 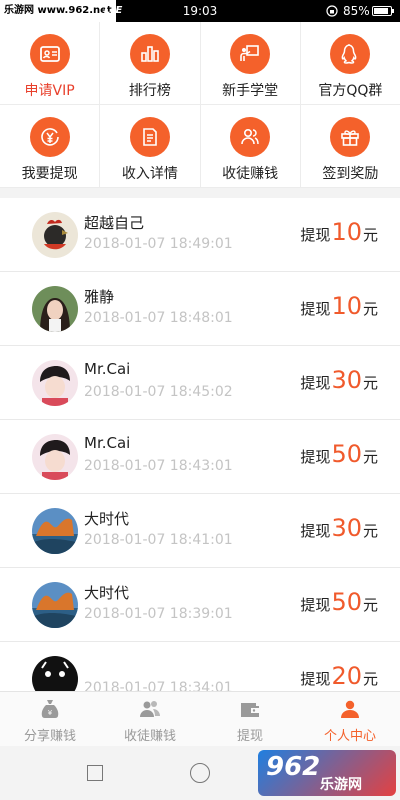 I want to click on bottom-tab-bar: ¥ 分享赚钱 收徒赚钱 提现 个人中心, so click(x=200, y=718).